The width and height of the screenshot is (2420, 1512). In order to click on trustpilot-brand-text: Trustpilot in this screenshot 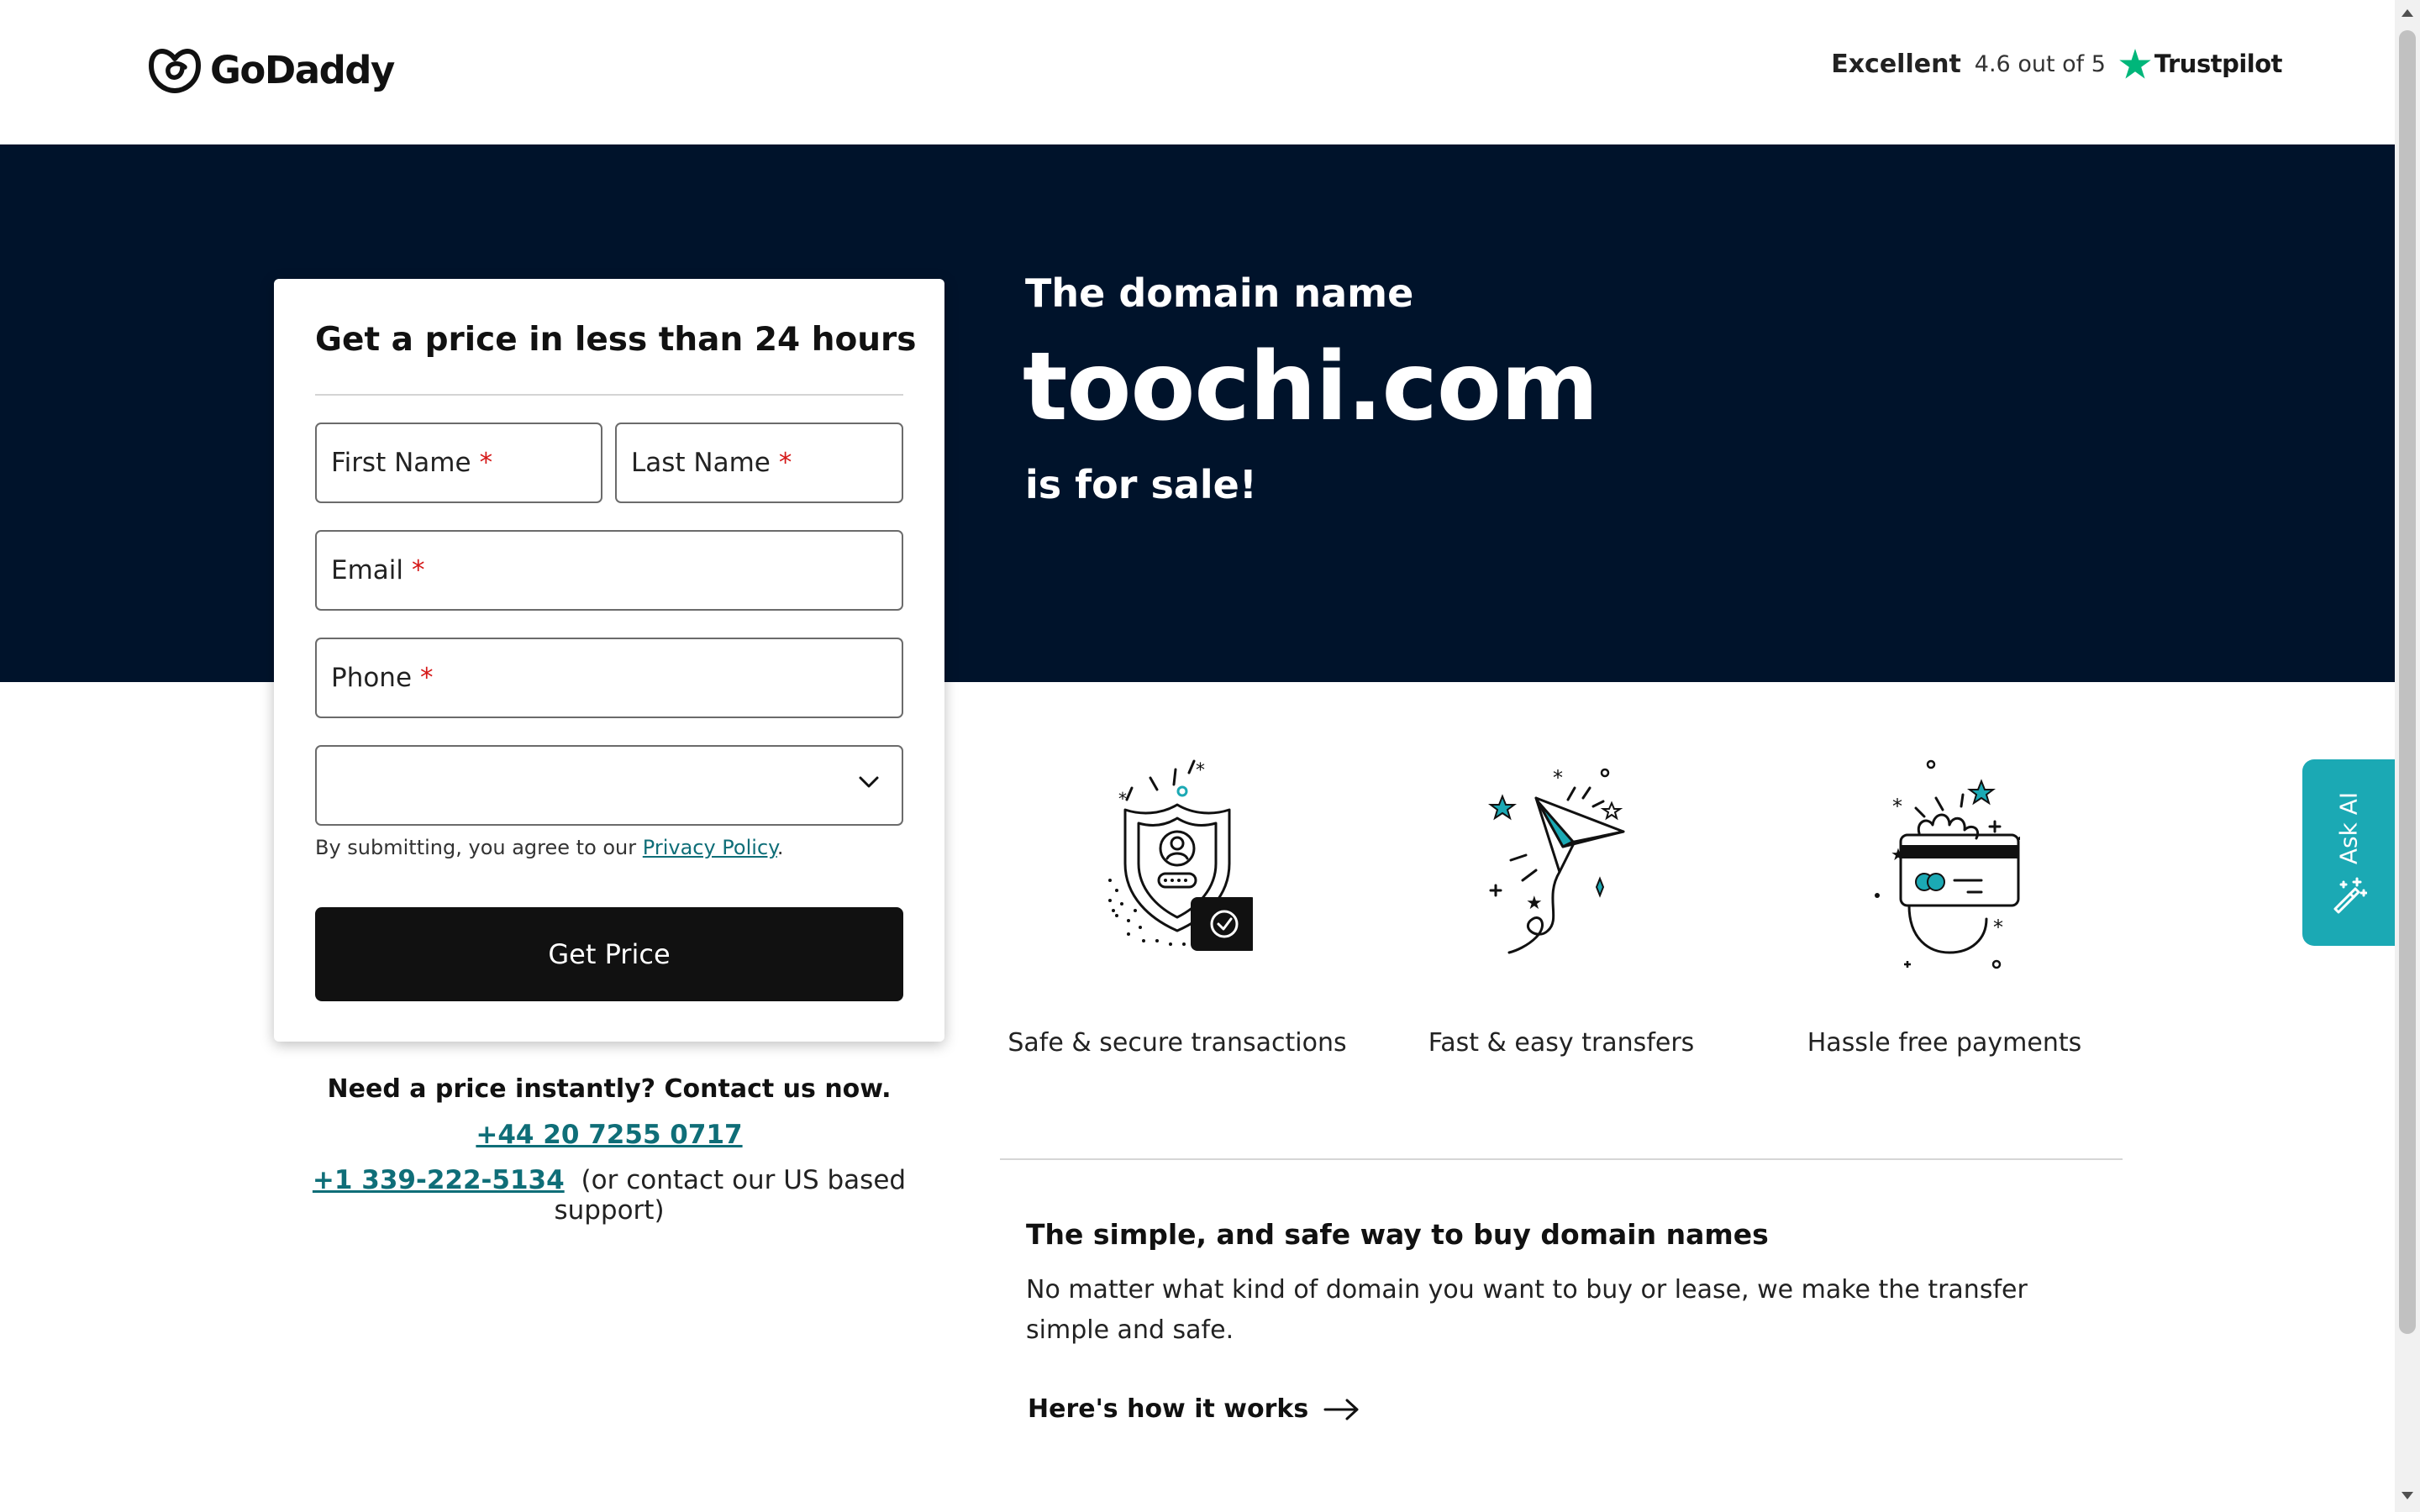, I will do `click(2218, 64)`.